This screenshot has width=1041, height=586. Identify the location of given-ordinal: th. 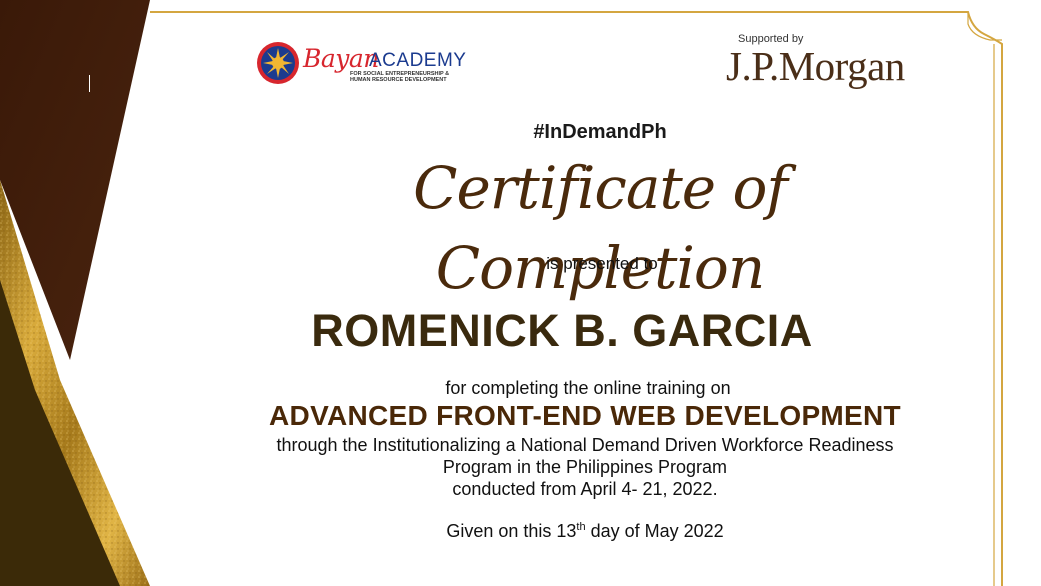
(581, 527).